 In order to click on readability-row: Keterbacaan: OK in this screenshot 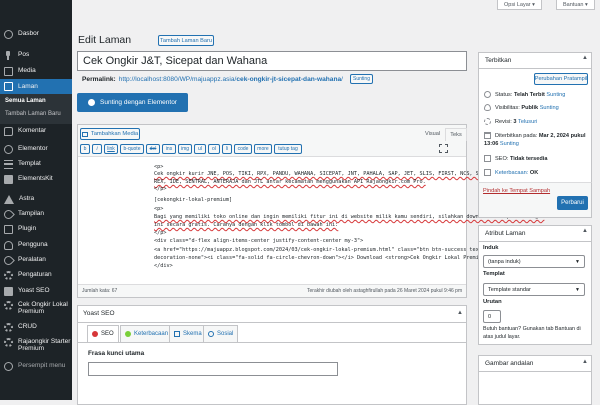, I will do `click(511, 172)`.